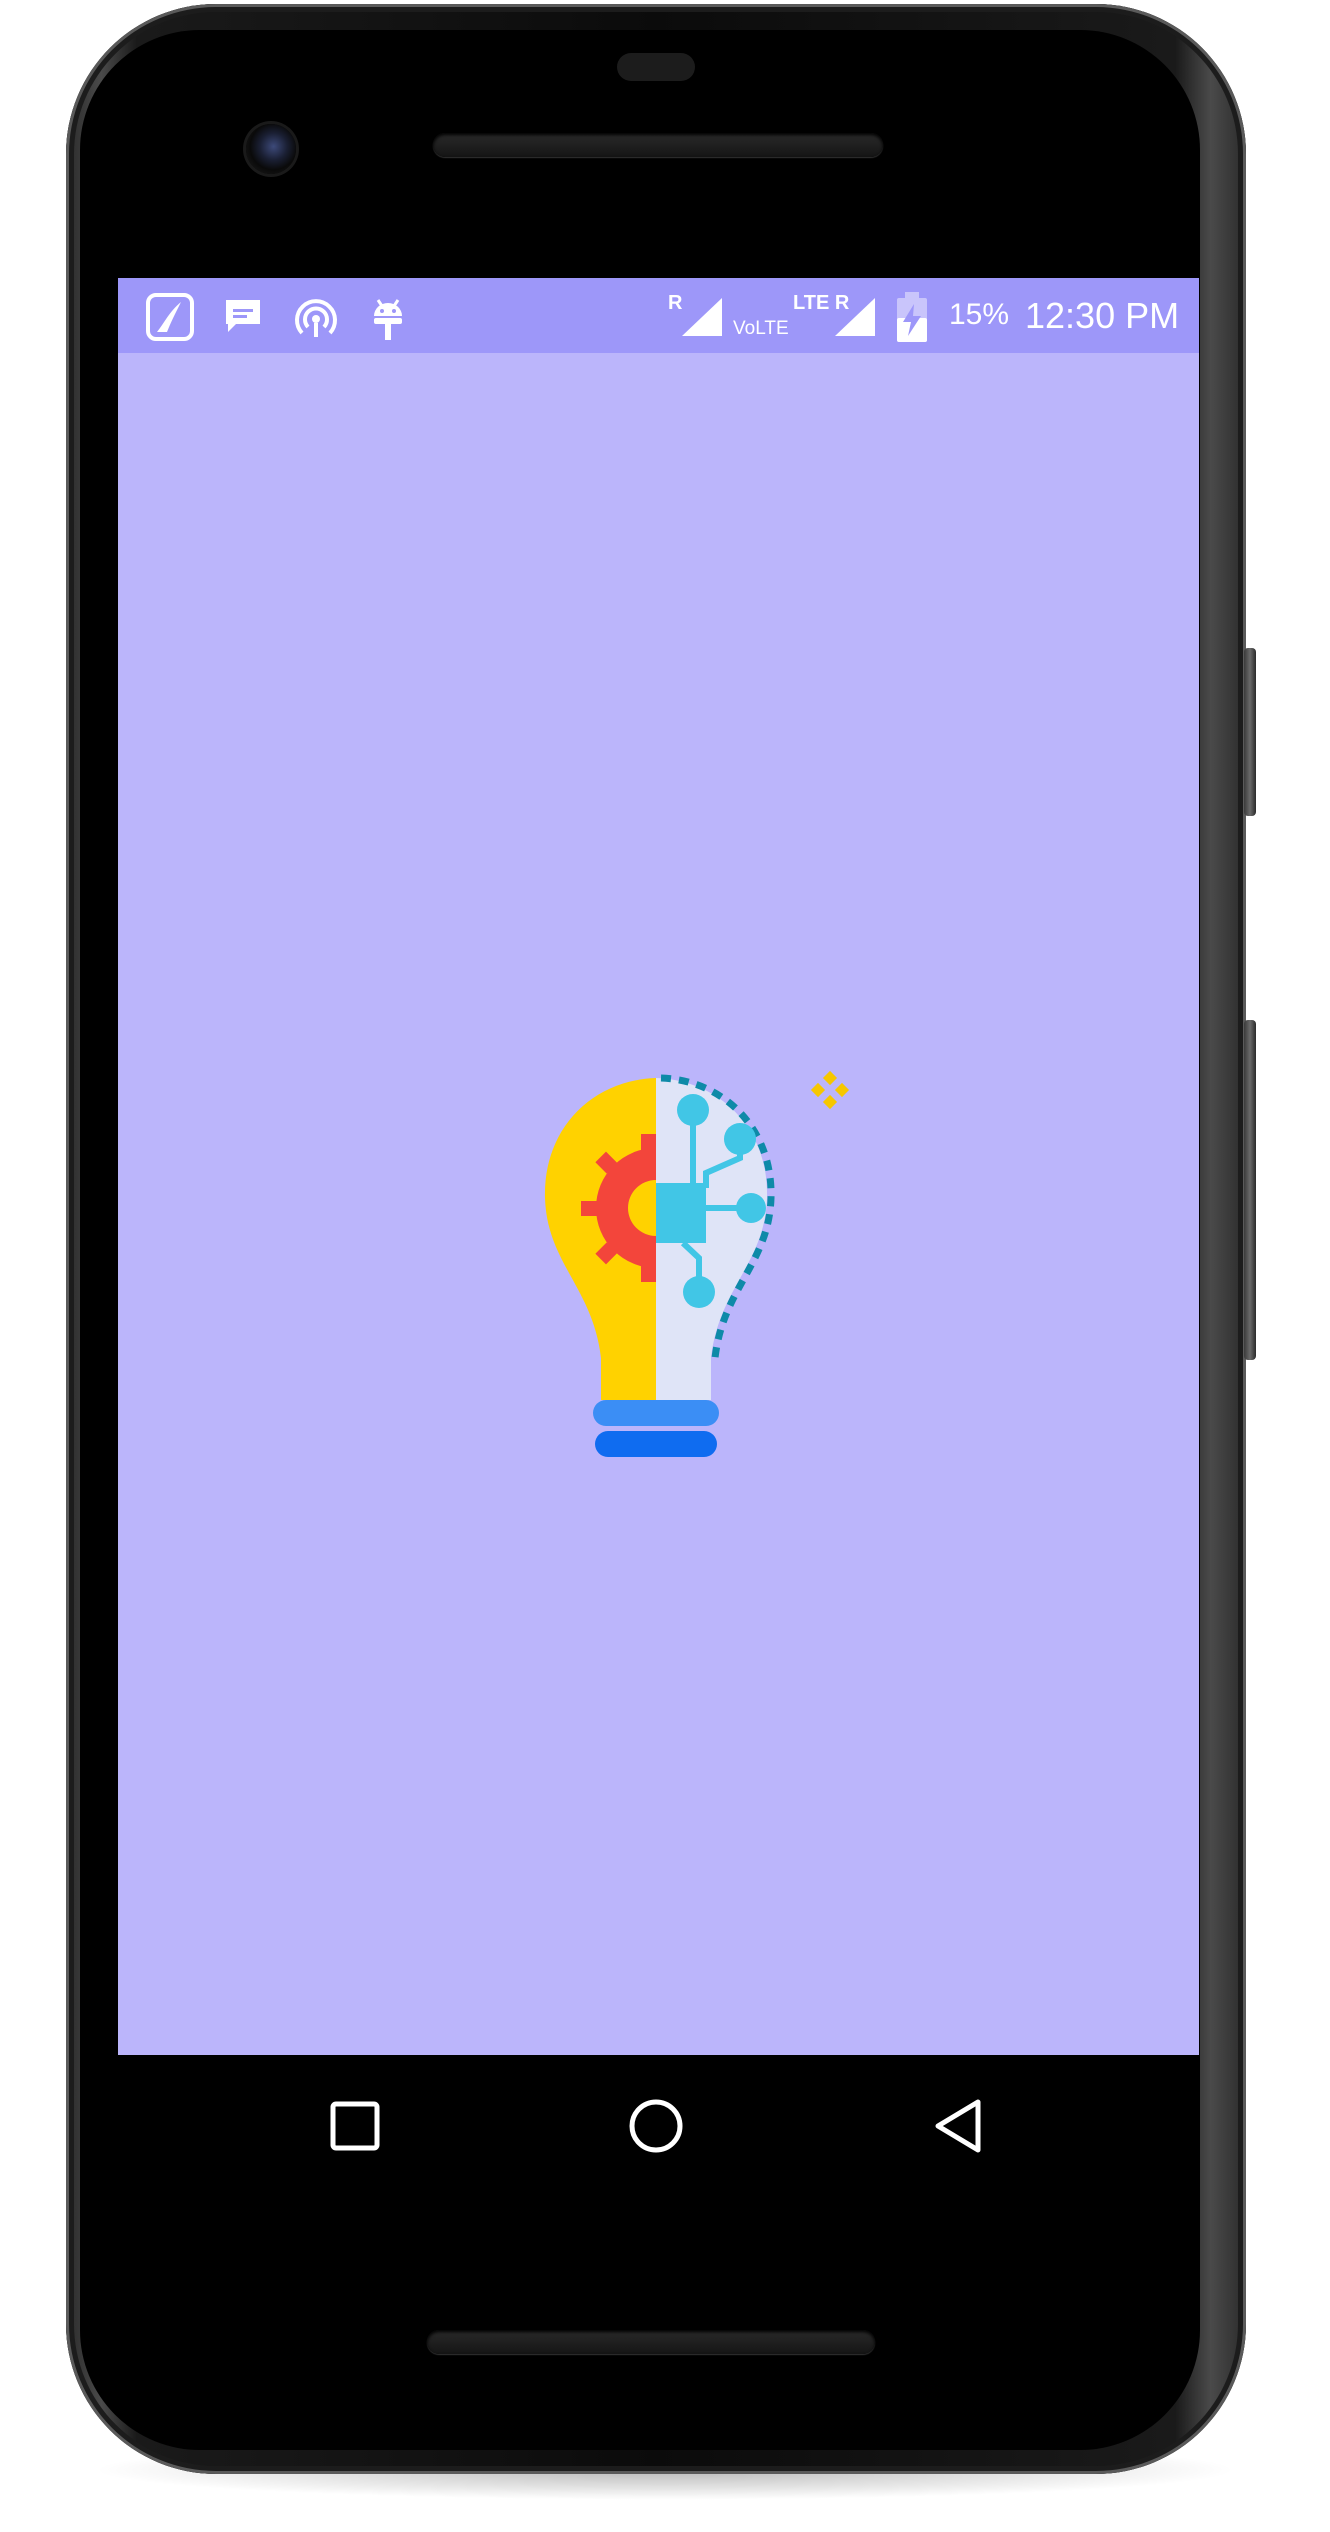 This screenshot has width=1330, height=2532. Describe the element at coordinates (743, 1280) in the screenshot. I see `lightbulb-gear-circuit-icon` at that location.